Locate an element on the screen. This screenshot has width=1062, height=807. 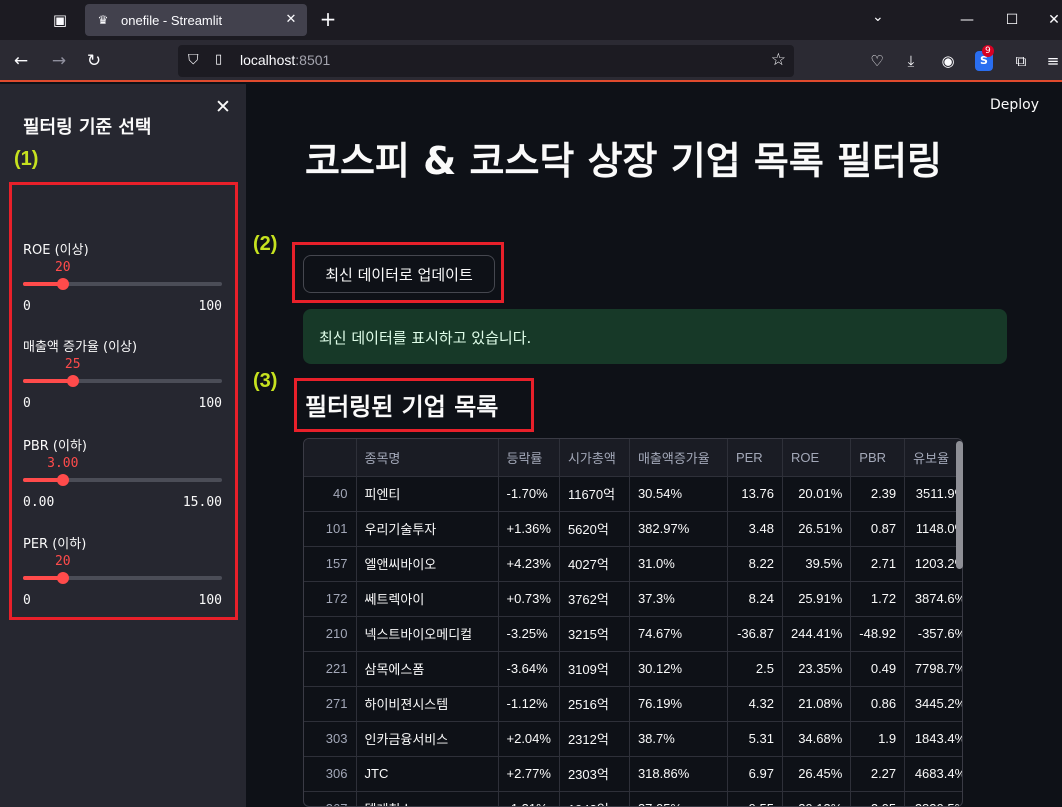
table-cell: 20.01% is located at coordinates (817, 494).